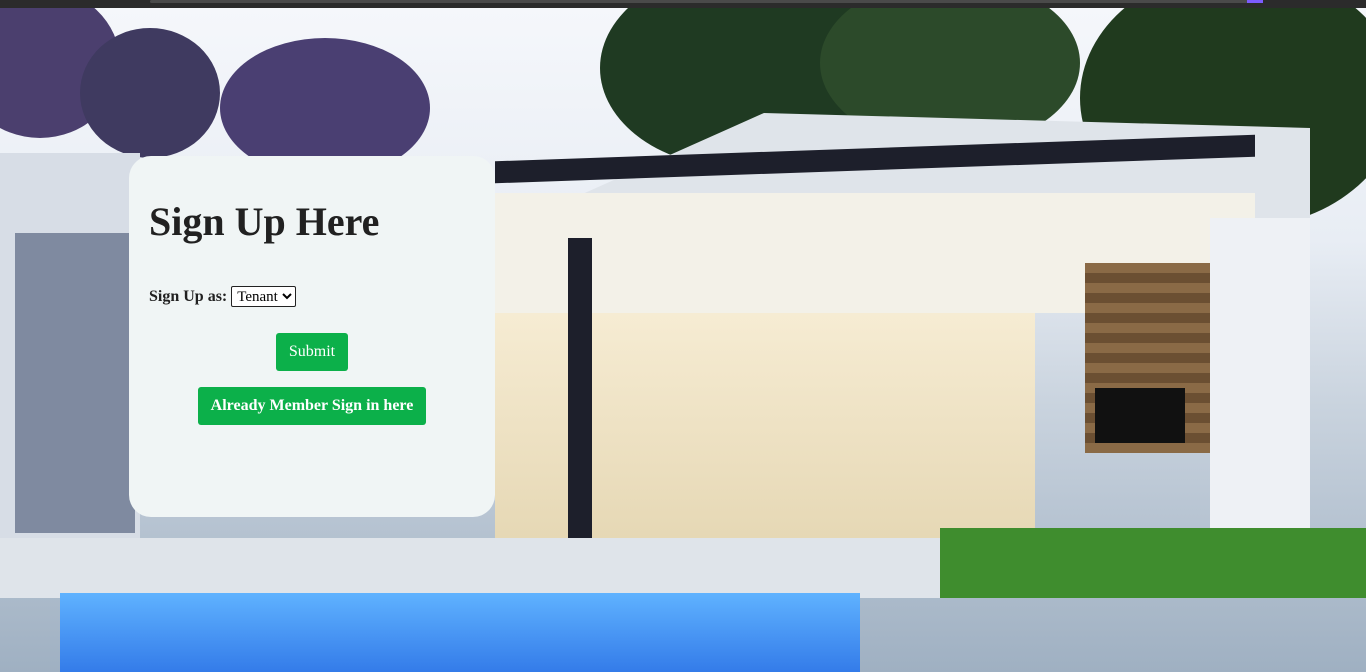  Describe the element at coordinates (580, 388) in the screenshot. I see `pillar` at that location.